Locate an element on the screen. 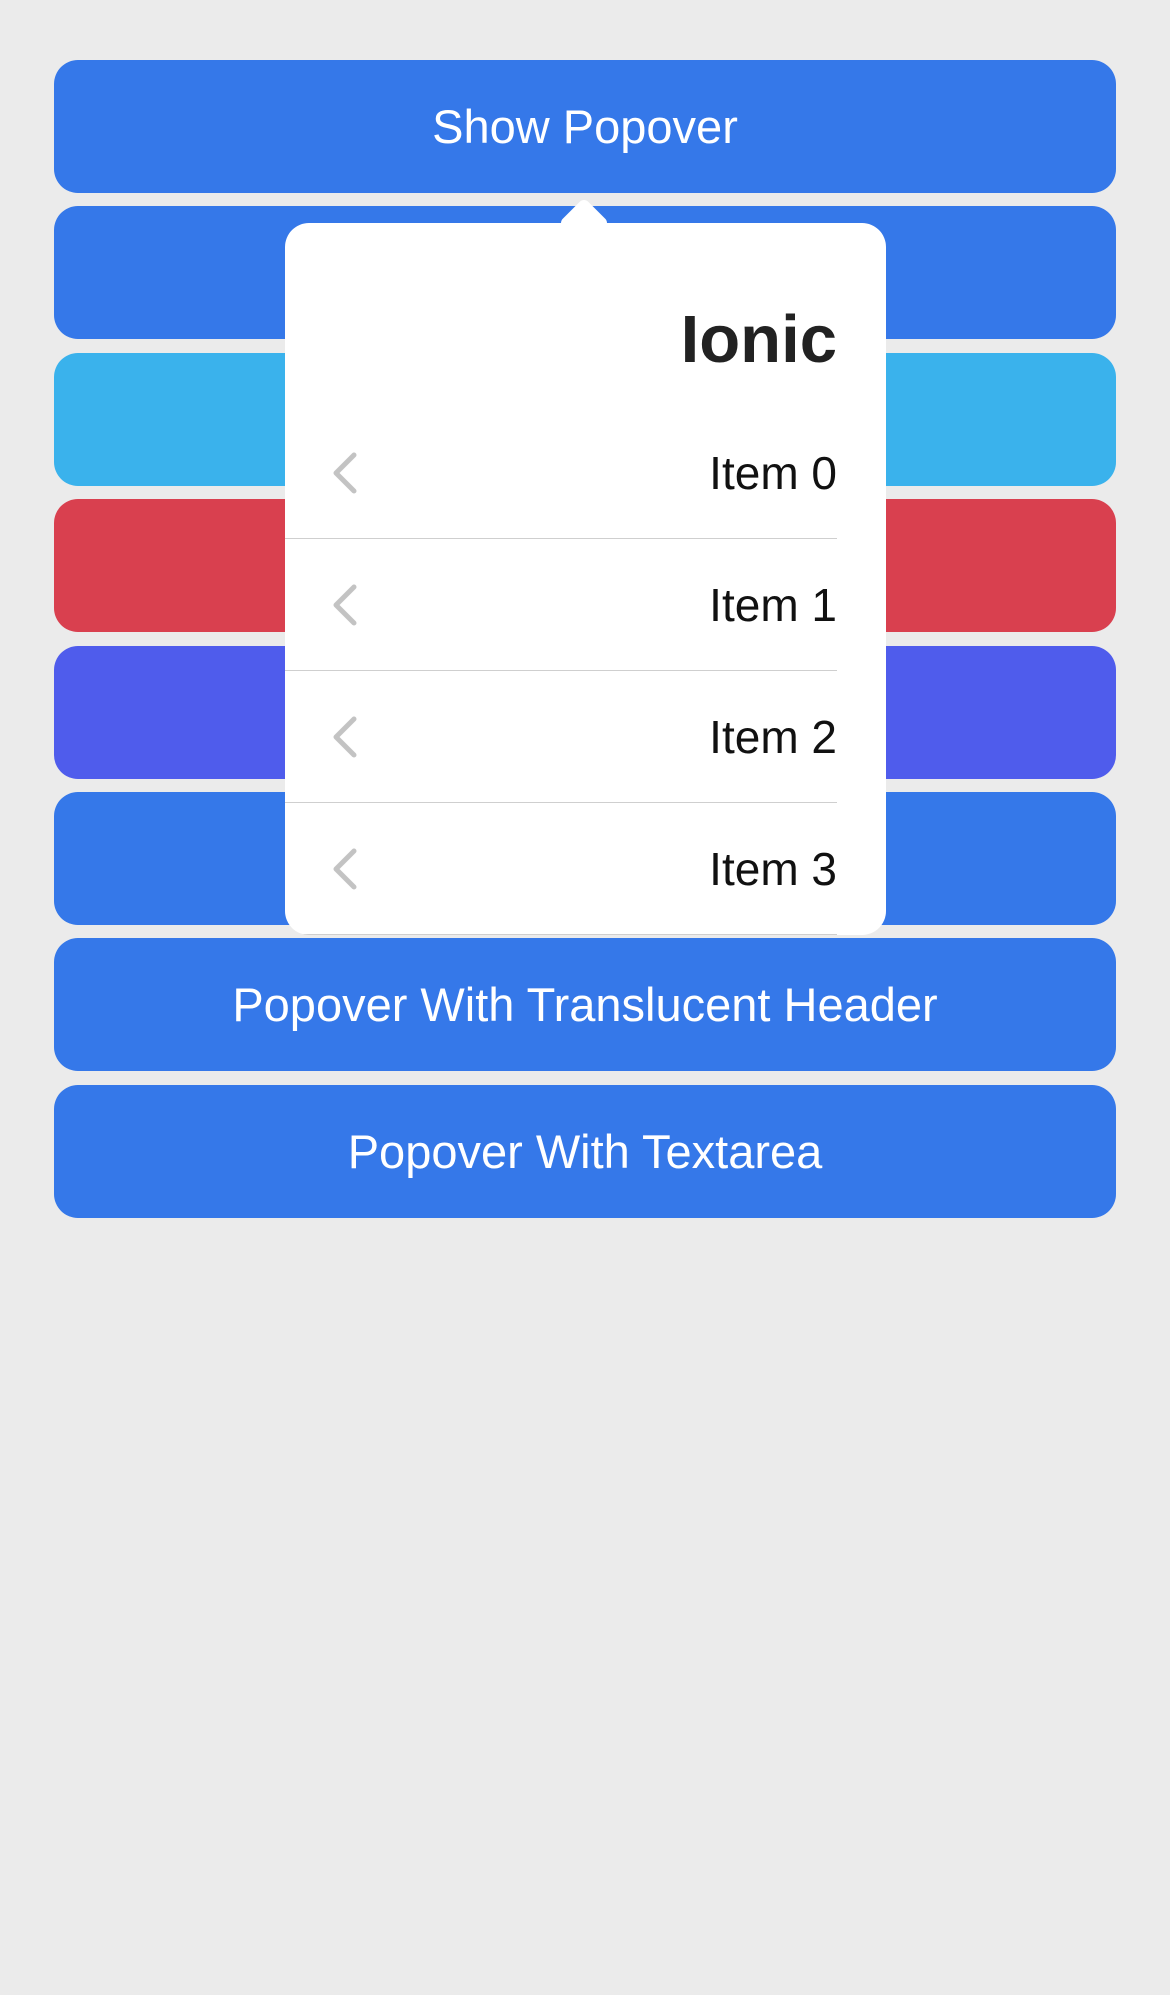 The image size is (1170, 1995). list-item-1: Item 1 is located at coordinates (585, 605).